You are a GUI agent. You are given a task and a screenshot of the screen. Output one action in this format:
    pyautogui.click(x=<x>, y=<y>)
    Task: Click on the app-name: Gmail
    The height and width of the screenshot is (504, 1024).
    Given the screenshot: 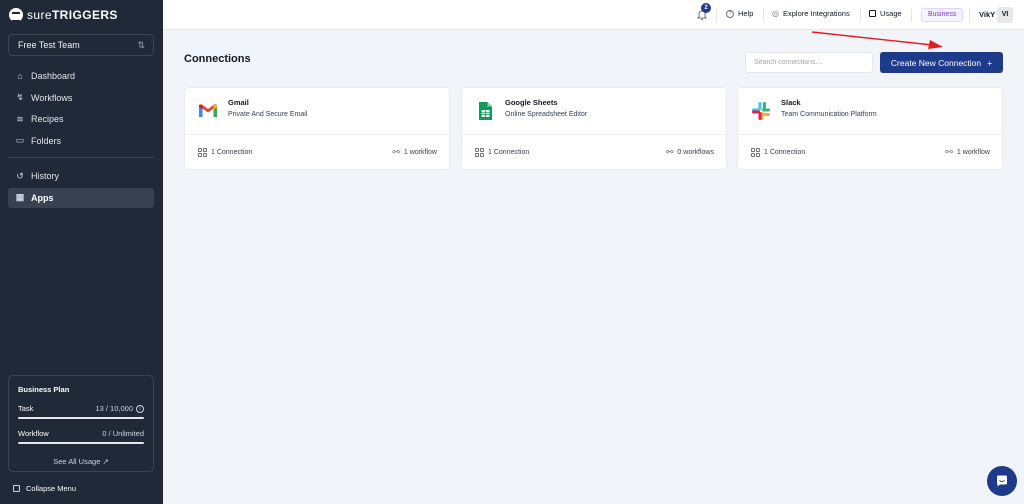 What is the action you would take?
    pyautogui.click(x=238, y=102)
    